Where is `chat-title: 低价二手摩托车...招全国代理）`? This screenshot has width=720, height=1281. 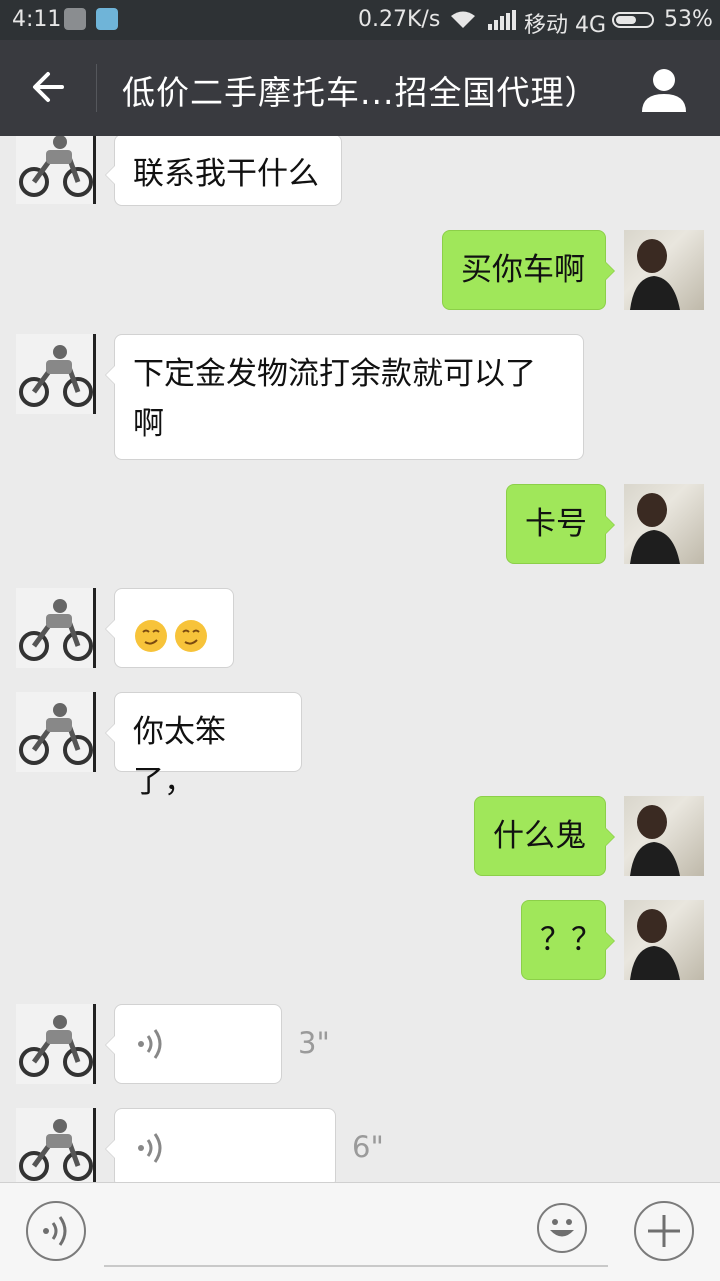
chat-title: 低价二手摩托车...招全国代理） is located at coordinates (360, 92).